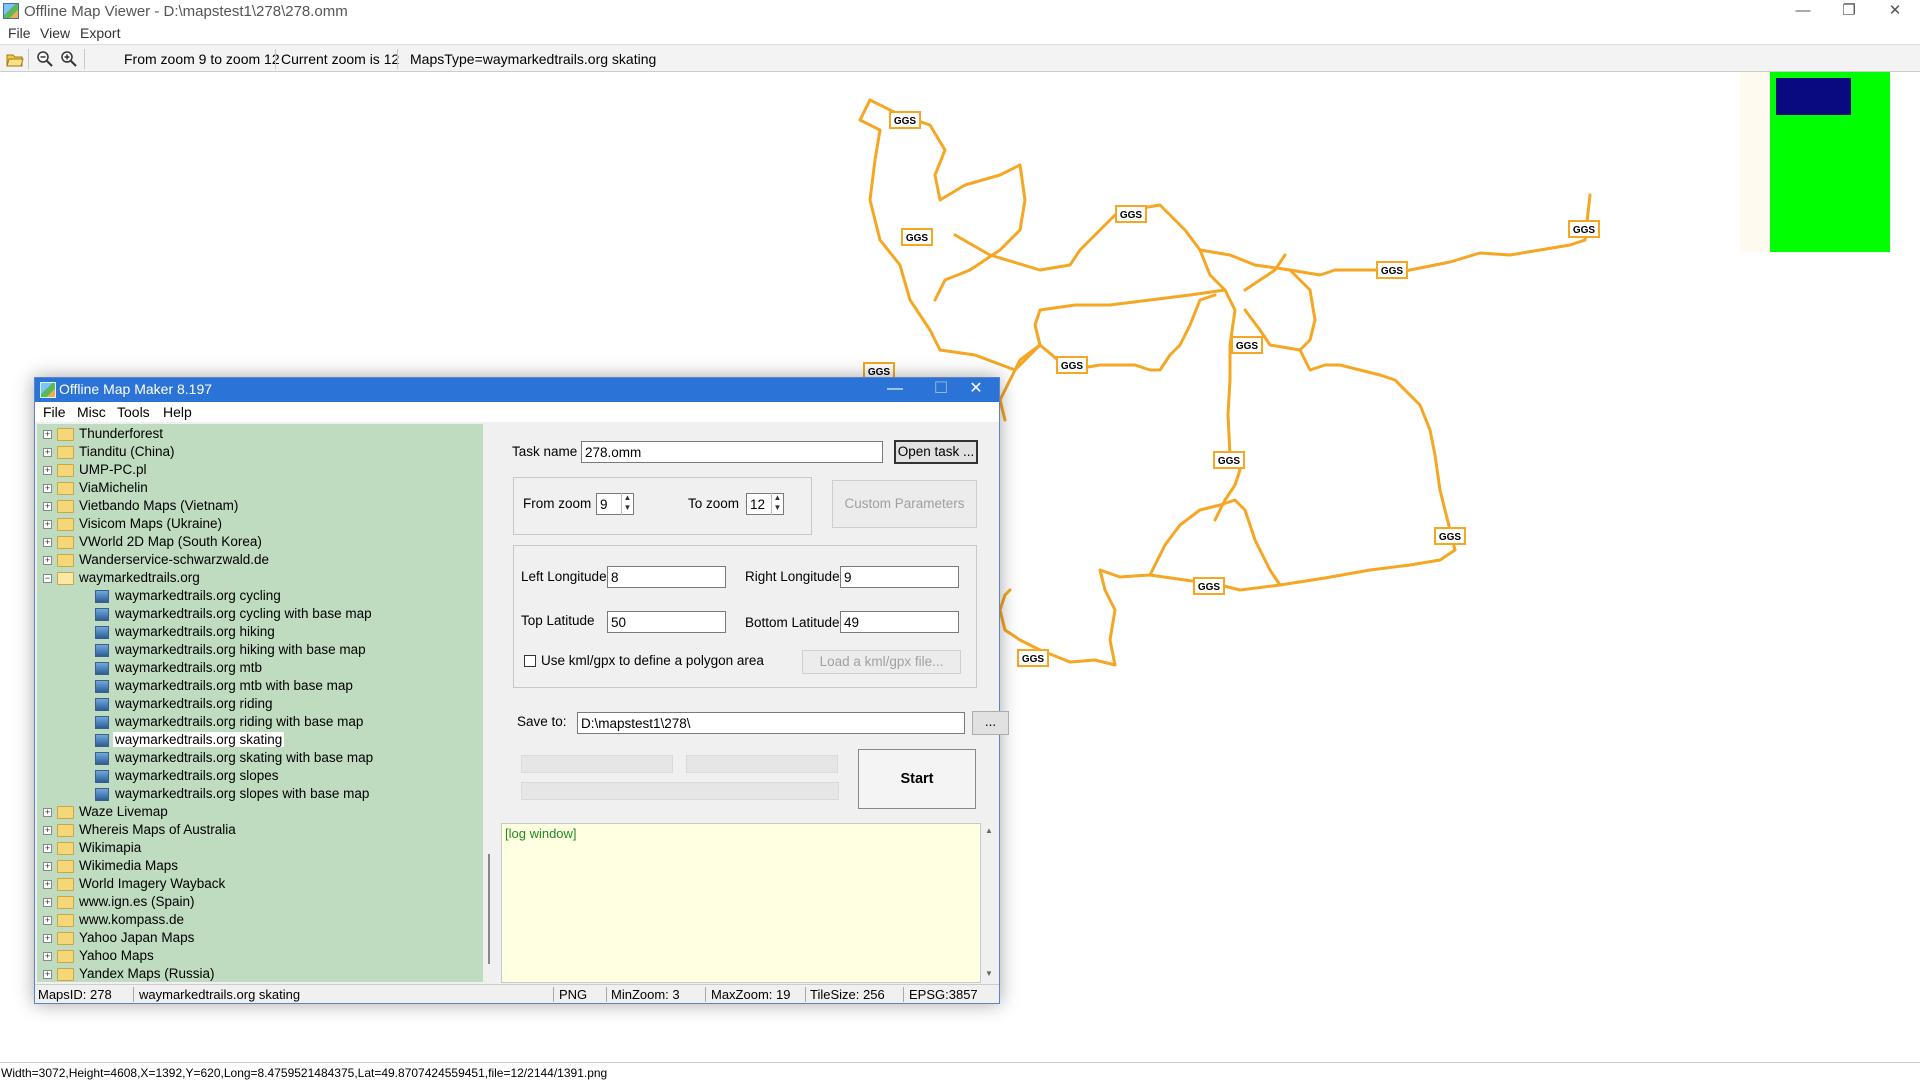  What do you see at coordinates (253, 974) in the screenshot?
I see `tree-folder-item: + Yandex Maps (Russia)` at bounding box center [253, 974].